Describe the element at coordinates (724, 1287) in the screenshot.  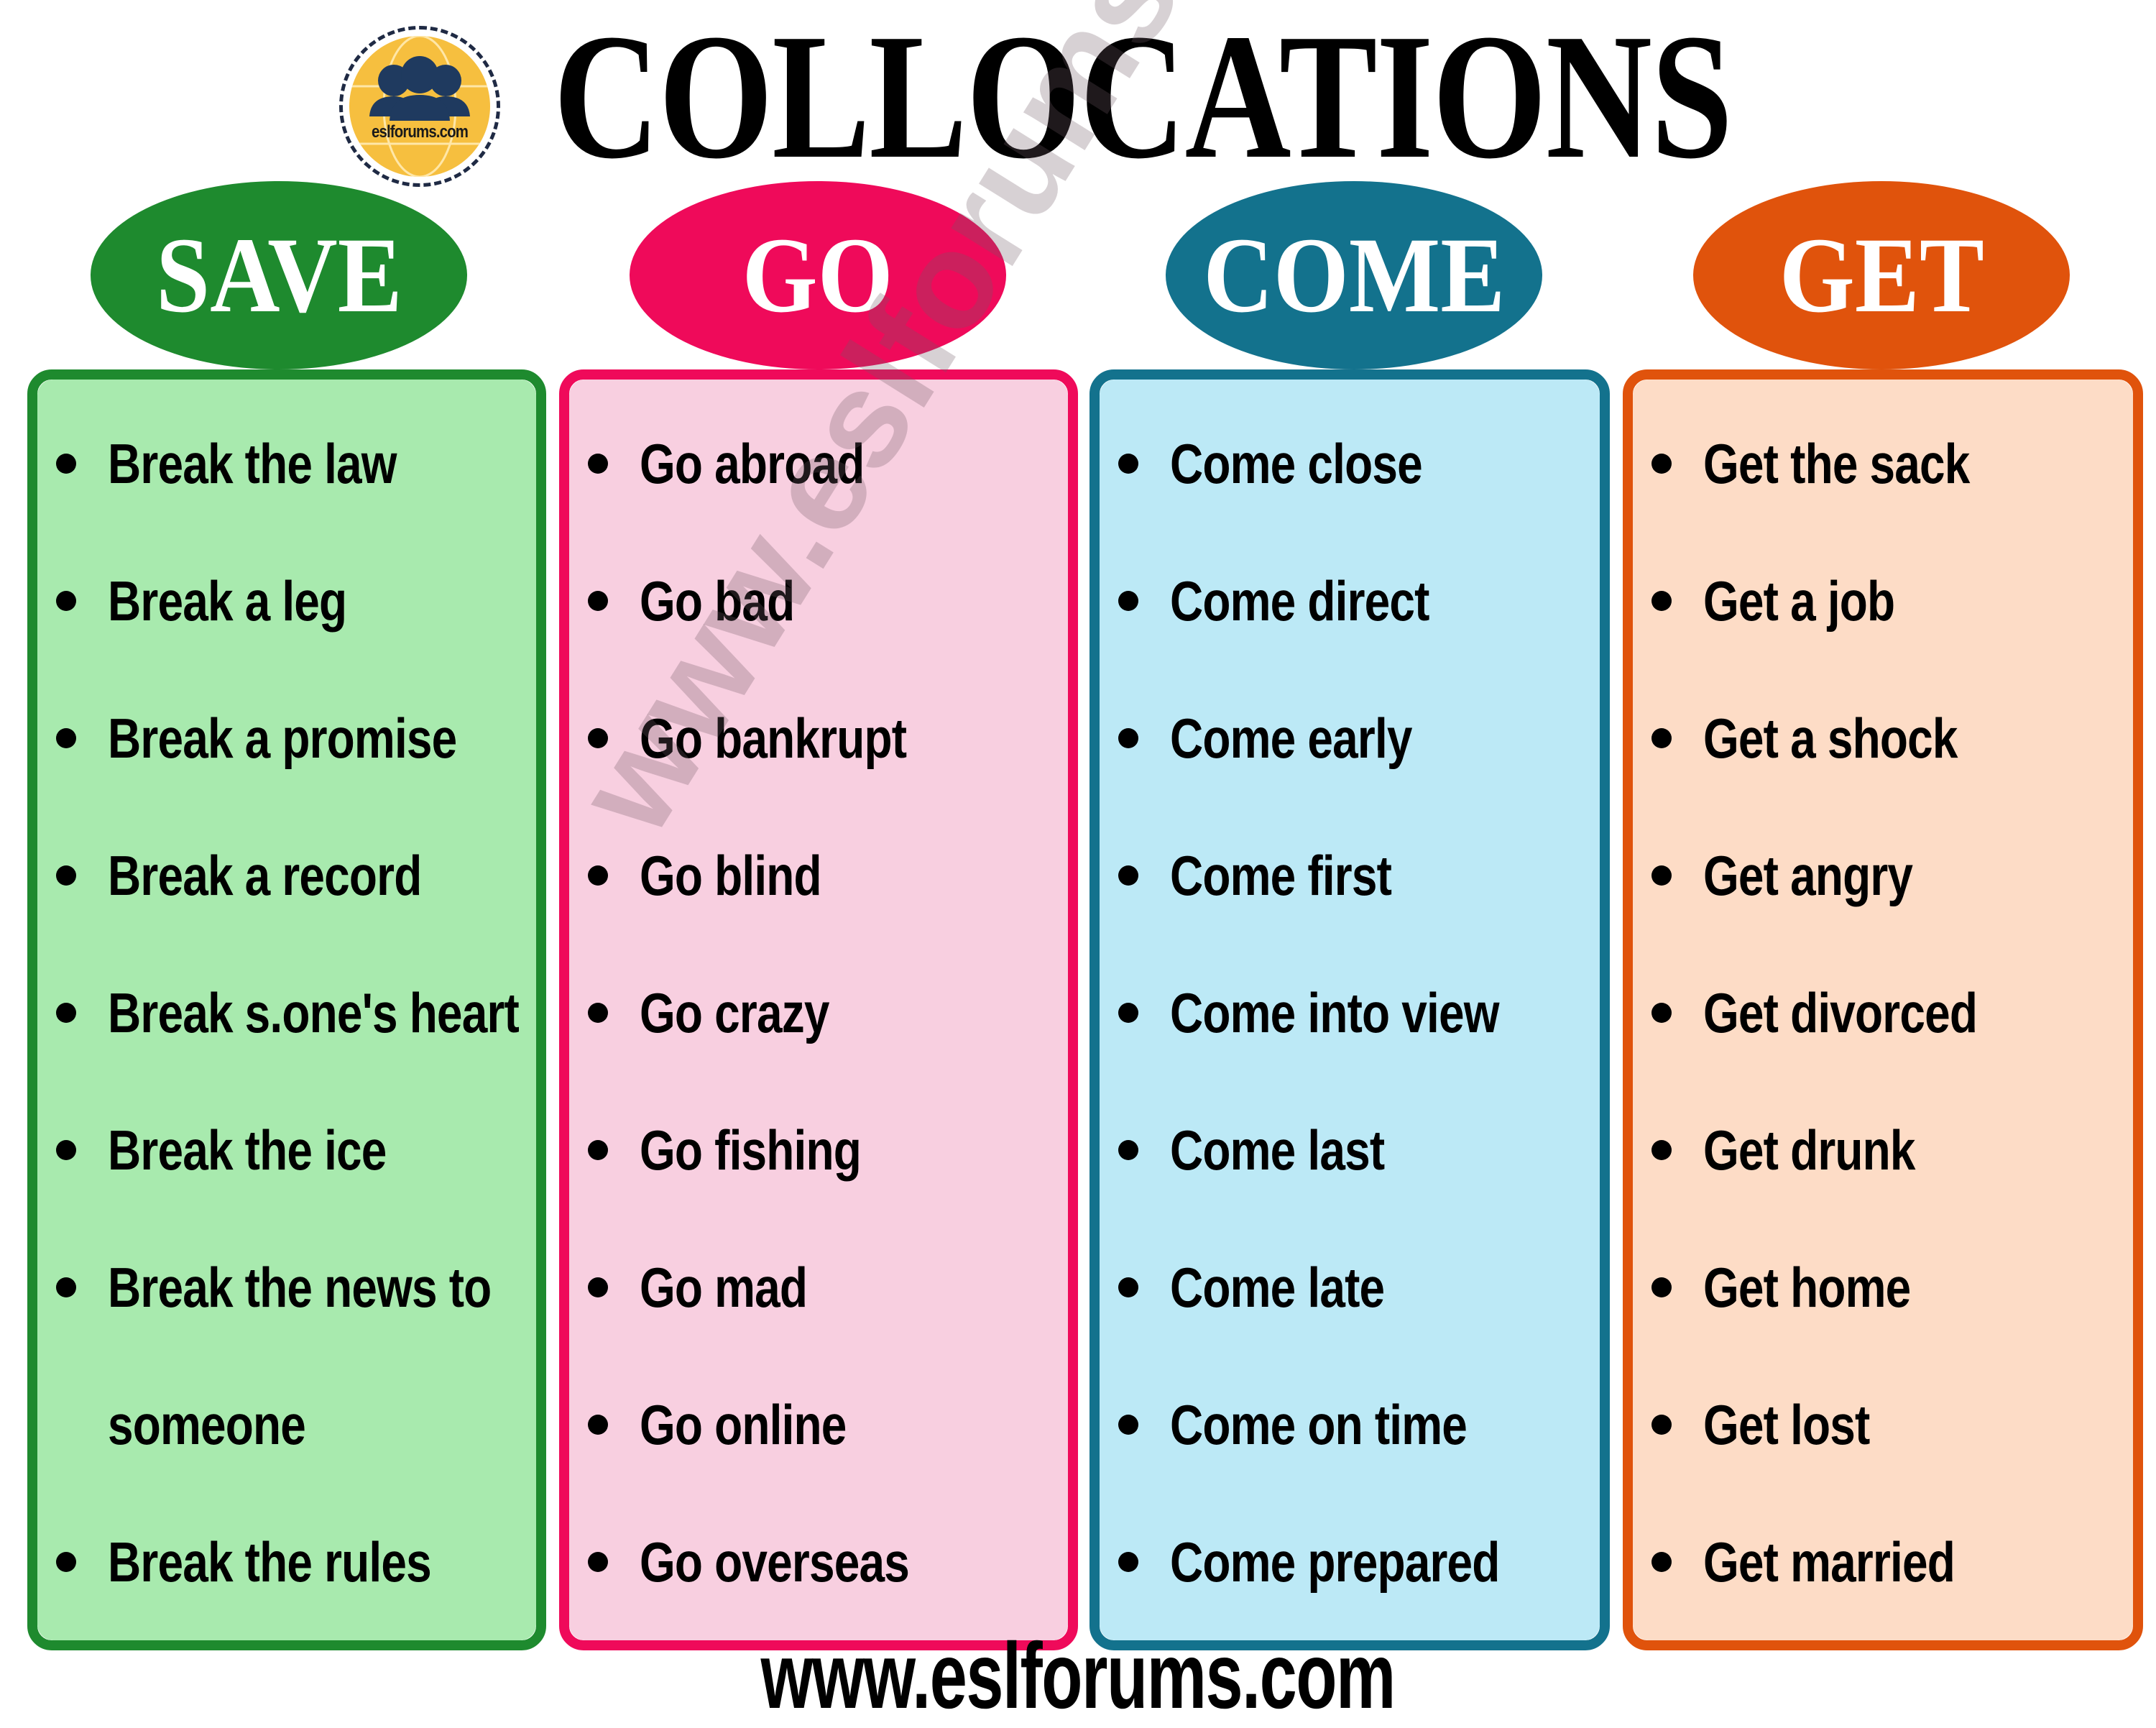
I see `list-item-text: Go mad` at that location.